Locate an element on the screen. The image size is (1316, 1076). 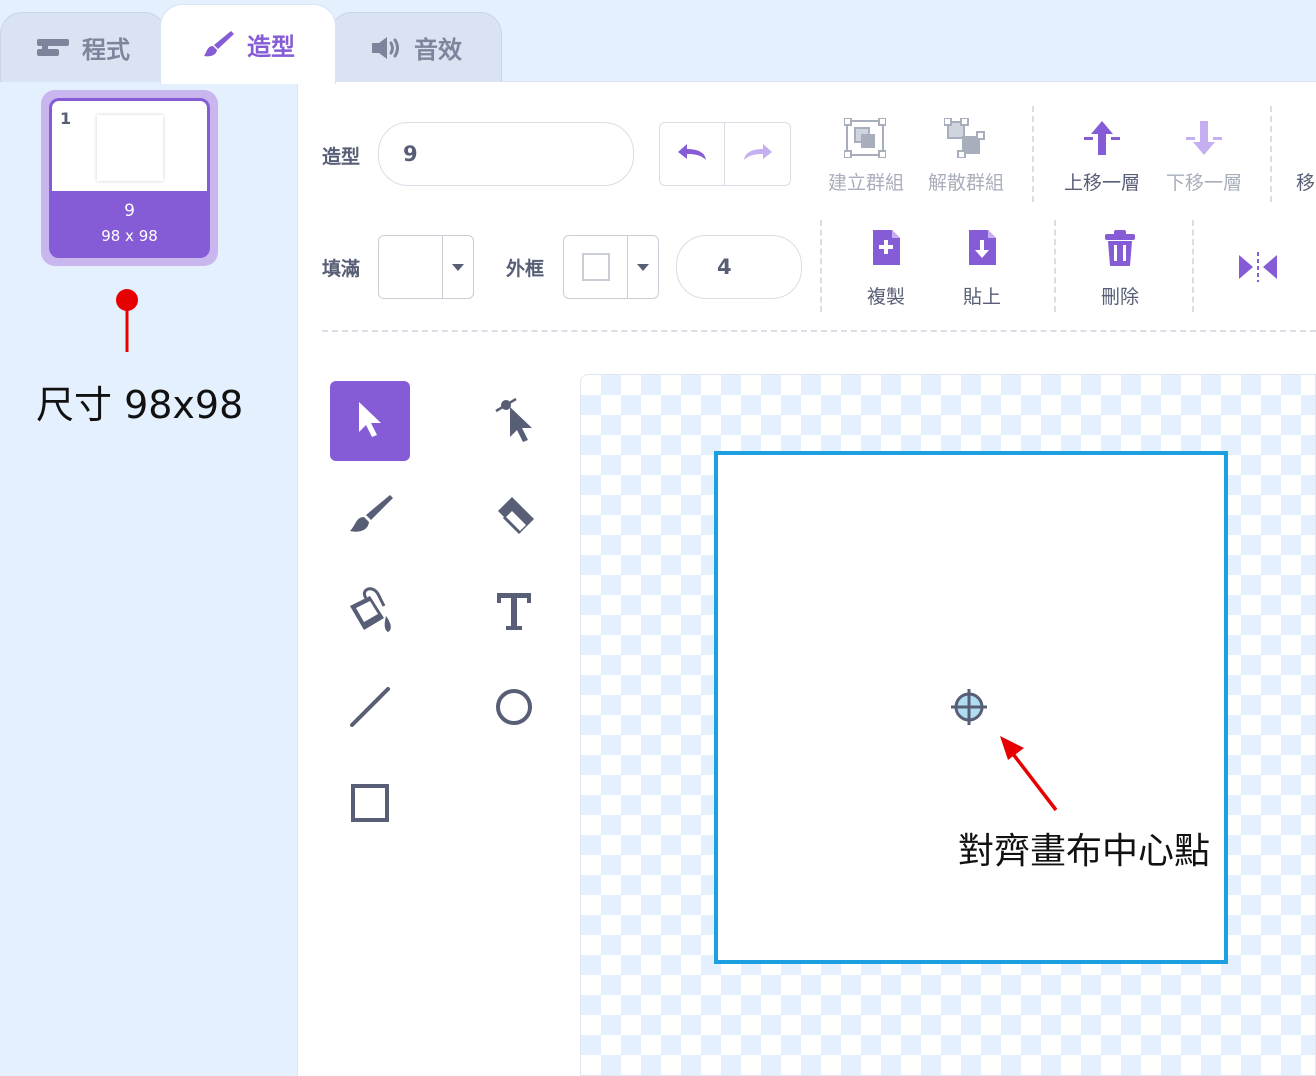
costume-name: 9 is located at coordinates (129, 211).